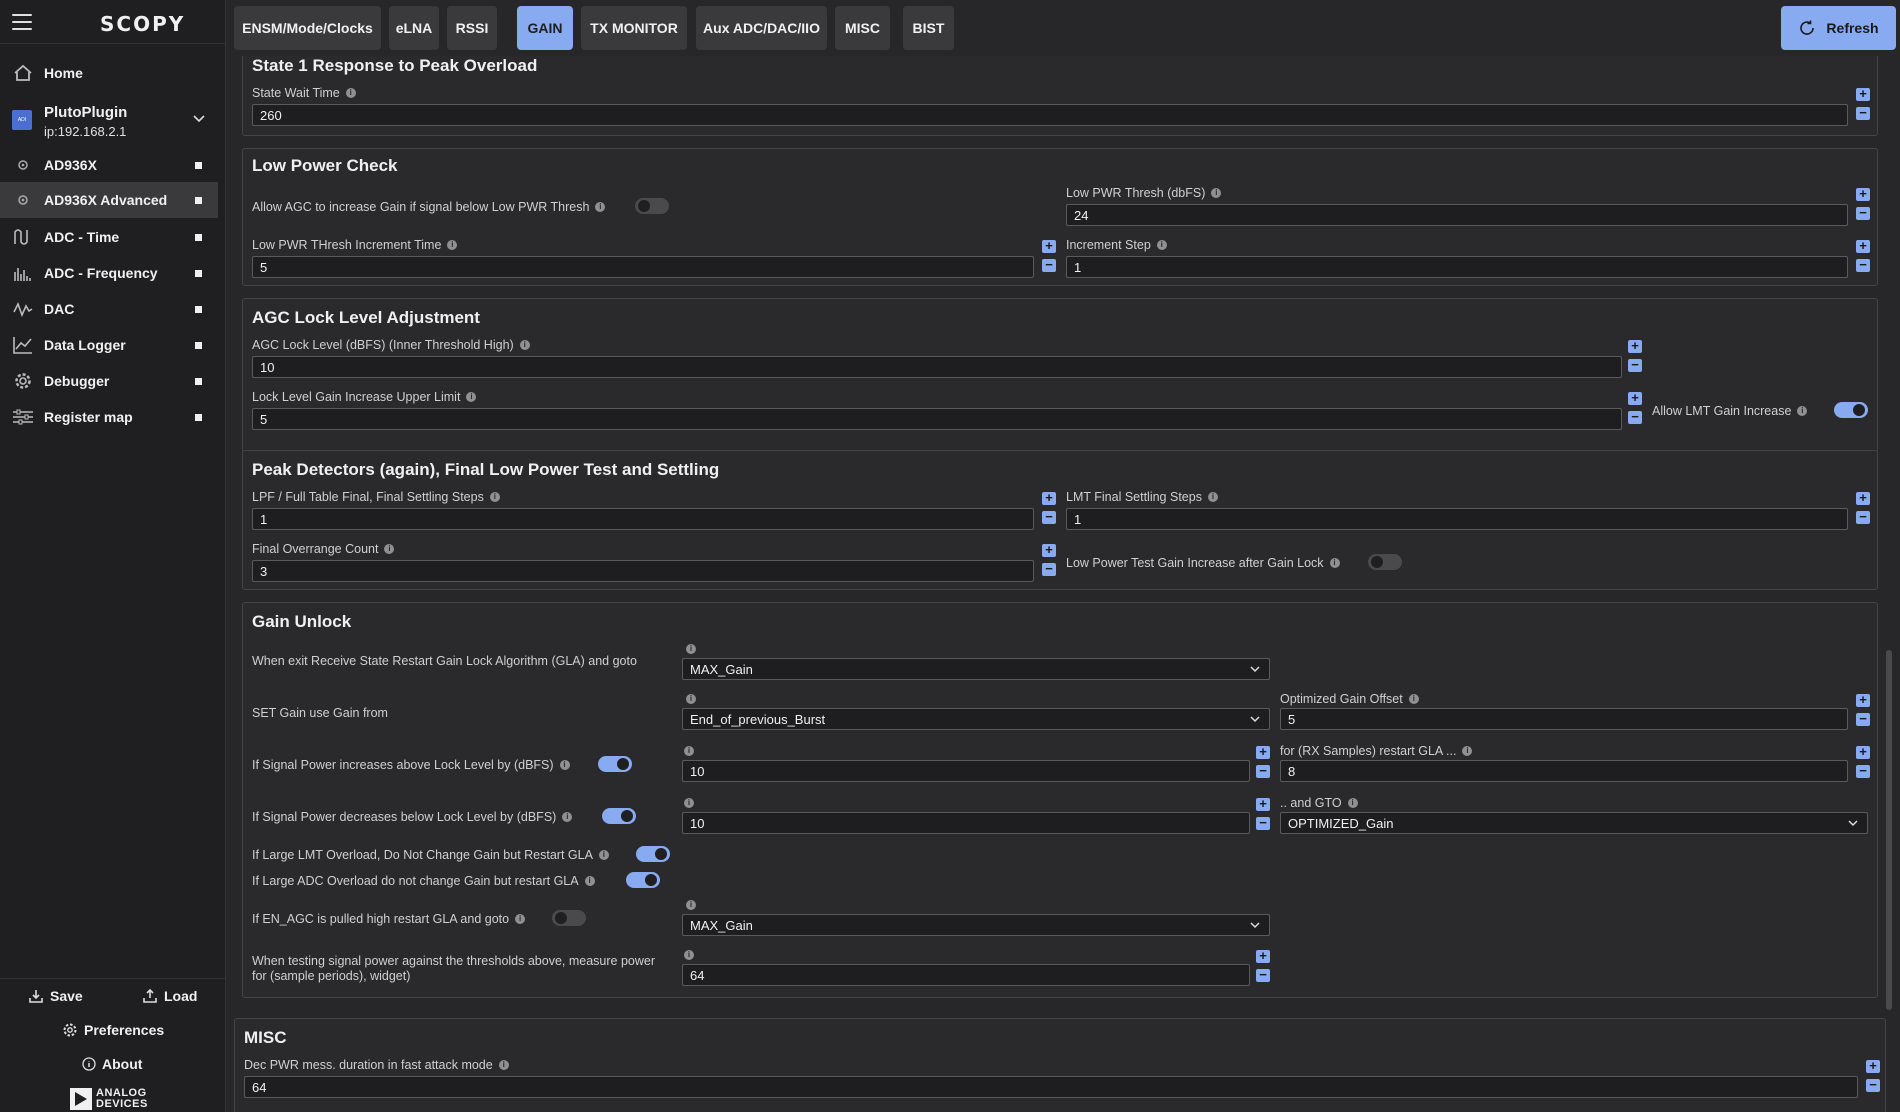 The image size is (1900, 1112). What do you see at coordinates (1263, 761) in the screenshot?
I see `power-above-stepper: + −` at bounding box center [1263, 761].